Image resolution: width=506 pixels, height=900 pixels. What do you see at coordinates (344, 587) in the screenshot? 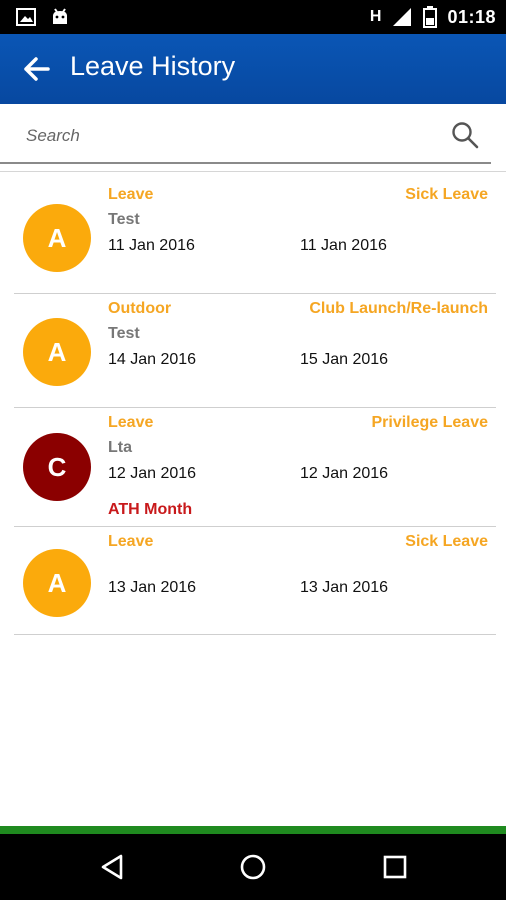
I see `to-date: 13 Jan 2016` at bounding box center [344, 587].